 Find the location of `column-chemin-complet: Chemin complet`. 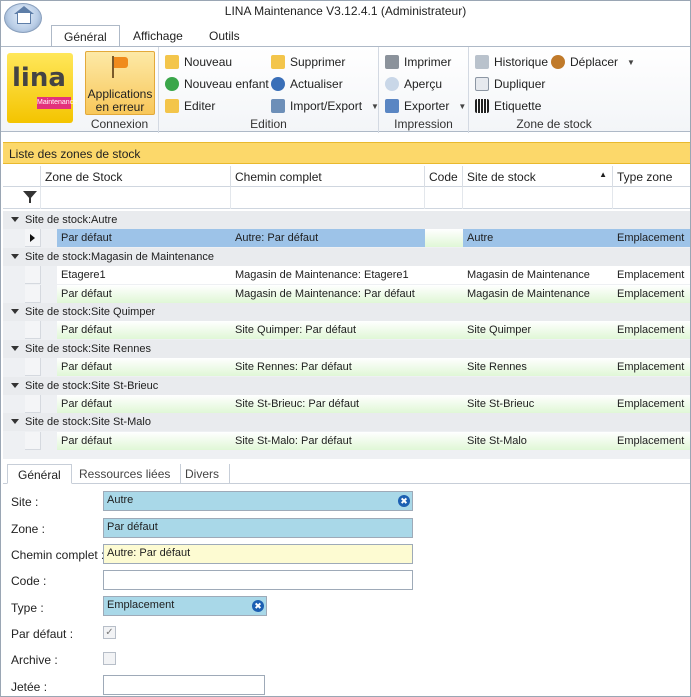

column-chemin-complet: Chemin complet is located at coordinates (328, 176).